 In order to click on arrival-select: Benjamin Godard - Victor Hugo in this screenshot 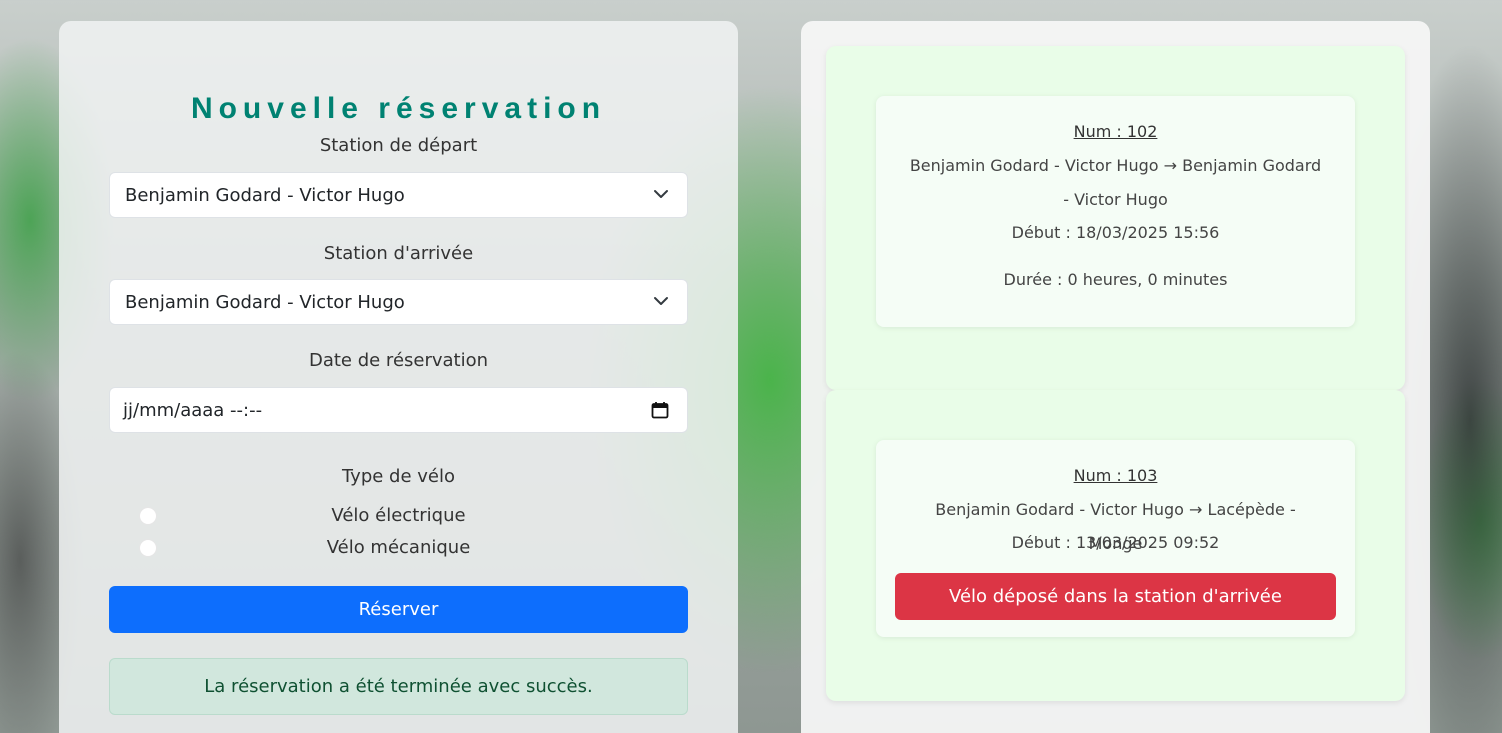, I will do `click(398, 302)`.